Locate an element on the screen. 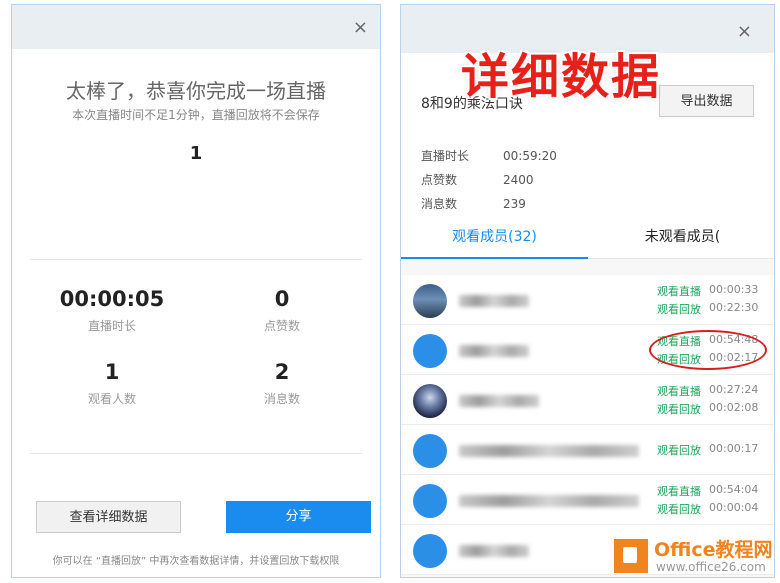 The height and width of the screenshot is (583, 780). info-duration: 直播时长 00:59:20 is located at coordinates (489, 155).